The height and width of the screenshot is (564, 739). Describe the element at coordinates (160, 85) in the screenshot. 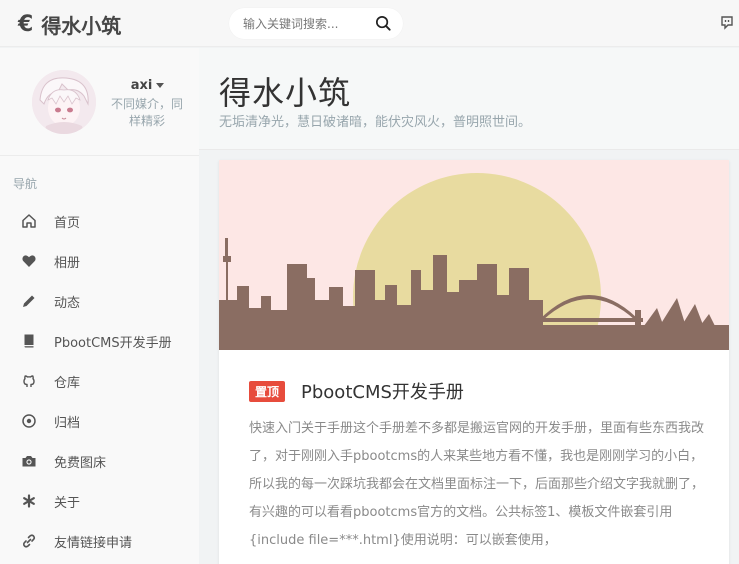

I see `chevron-down-icon` at that location.